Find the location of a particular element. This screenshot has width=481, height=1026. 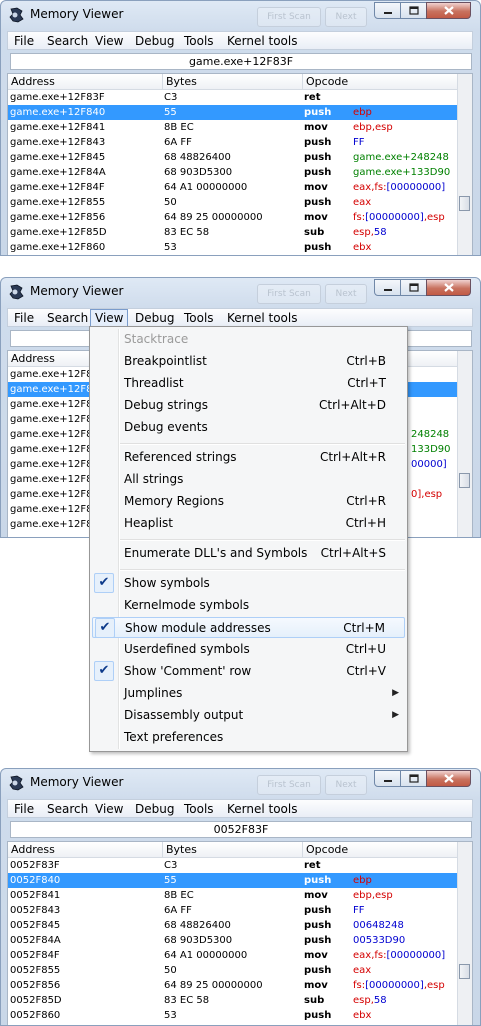

menu-item-memory-regions: Memory Regions Ctrl+R is located at coordinates (248, 501).